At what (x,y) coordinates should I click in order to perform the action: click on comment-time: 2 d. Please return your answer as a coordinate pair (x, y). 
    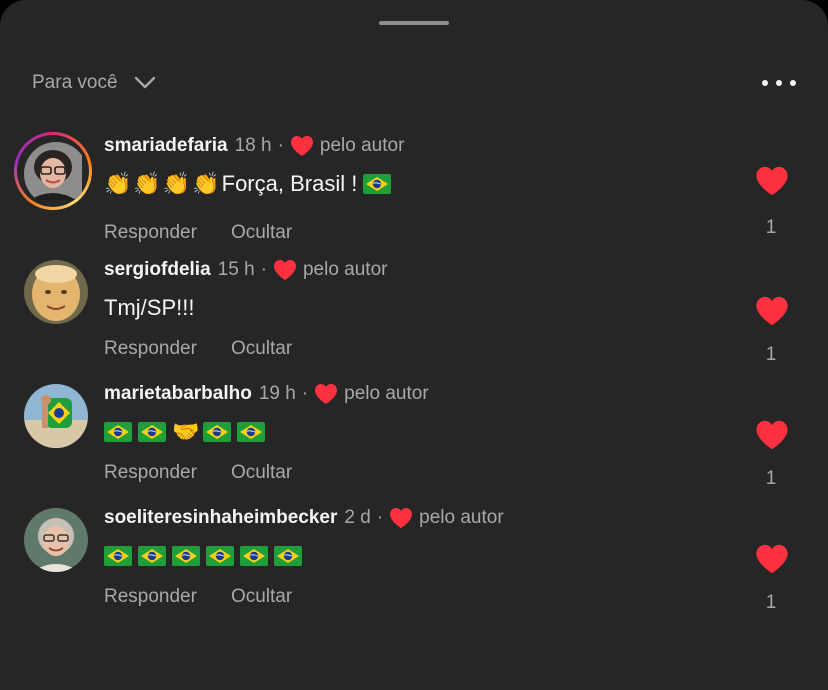
    Looking at the image, I should click on (357, 517).